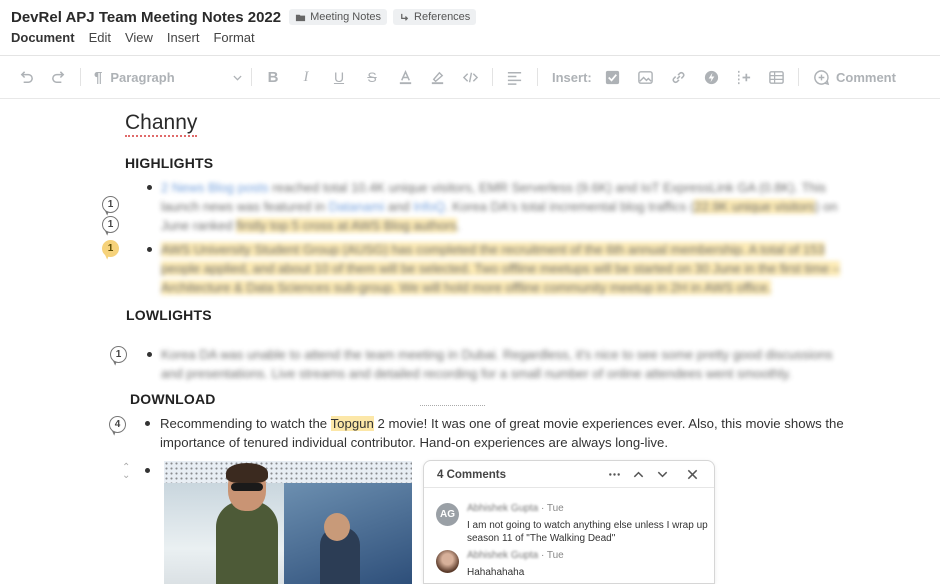 The height and width of the screenshot is (584, 940). Describe the element at coordinates (247, 473) in the screenshot. I see `pilot-hair` at that location.